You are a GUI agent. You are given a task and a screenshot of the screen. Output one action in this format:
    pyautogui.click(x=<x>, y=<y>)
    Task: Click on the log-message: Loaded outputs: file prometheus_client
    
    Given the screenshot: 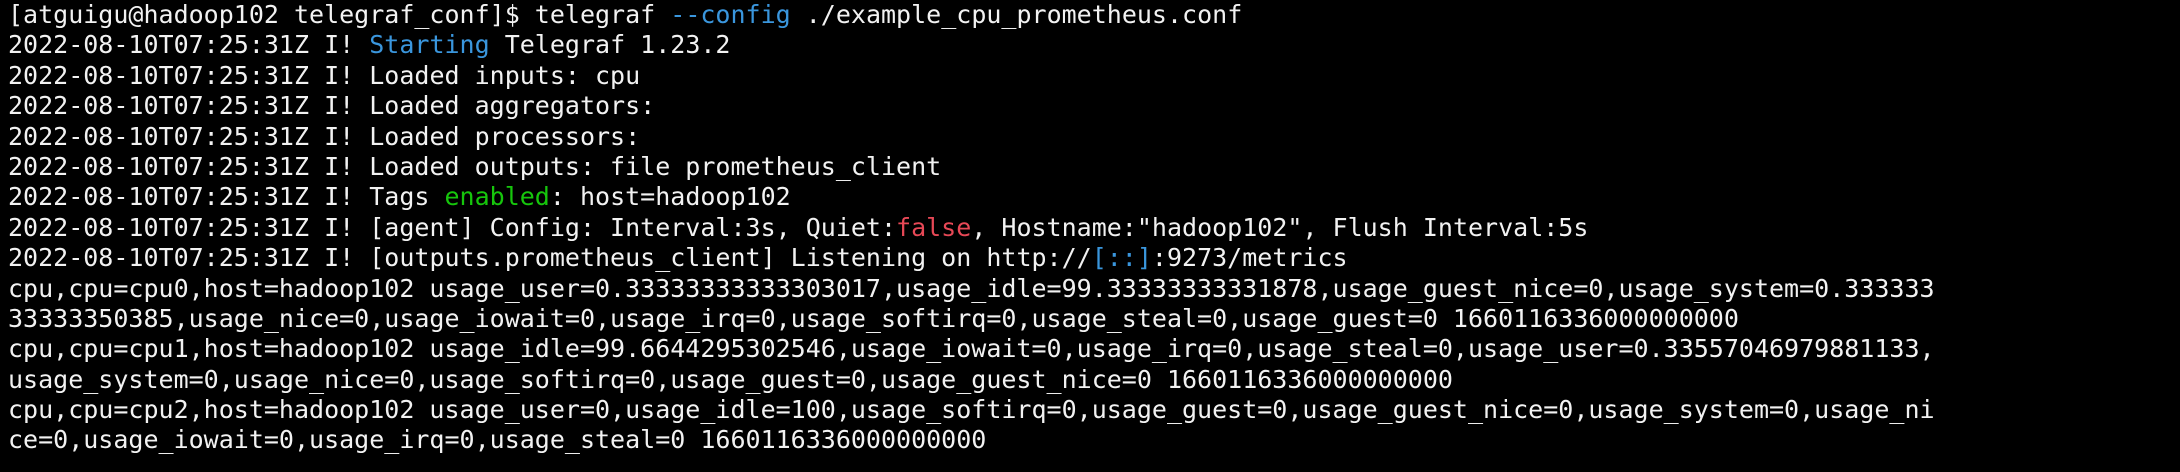 What is the action you would take?
    pyautogui.click(x=655, y=166)
    